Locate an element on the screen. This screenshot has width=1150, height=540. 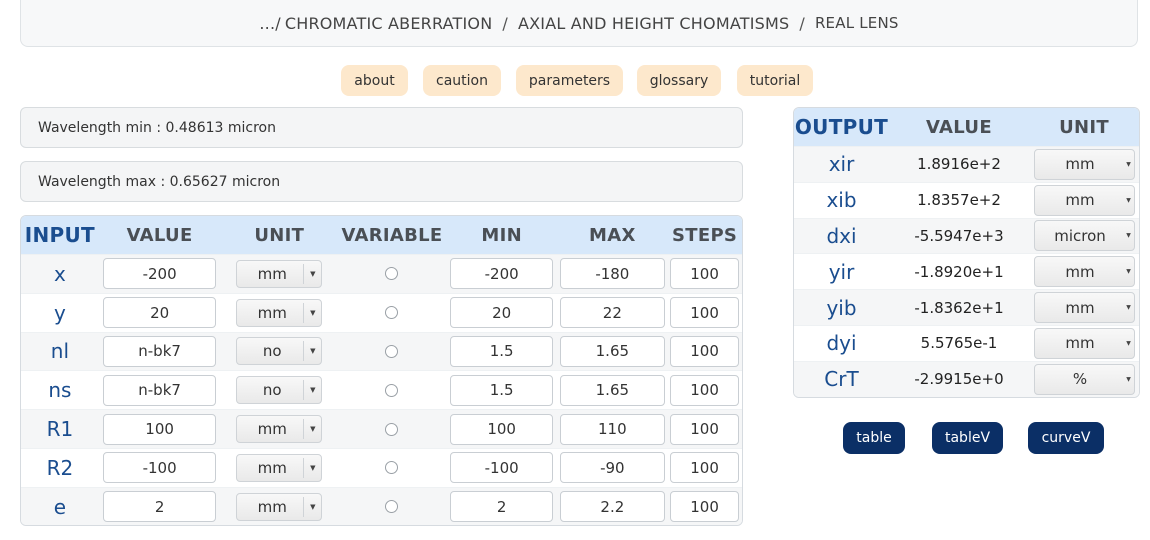
min-input: 20 is located at coordinates (502, 313).